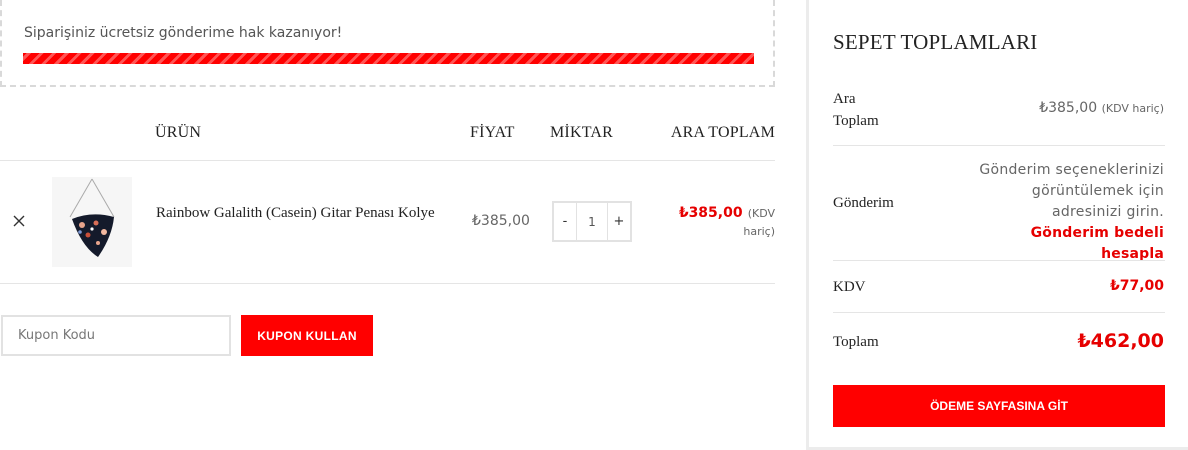 This screenshot has width=1188, height=450. What do you see at coordinates (116, 335) in the screenshot?
I see `coupon-code-input` at bounding box center [116, 335].